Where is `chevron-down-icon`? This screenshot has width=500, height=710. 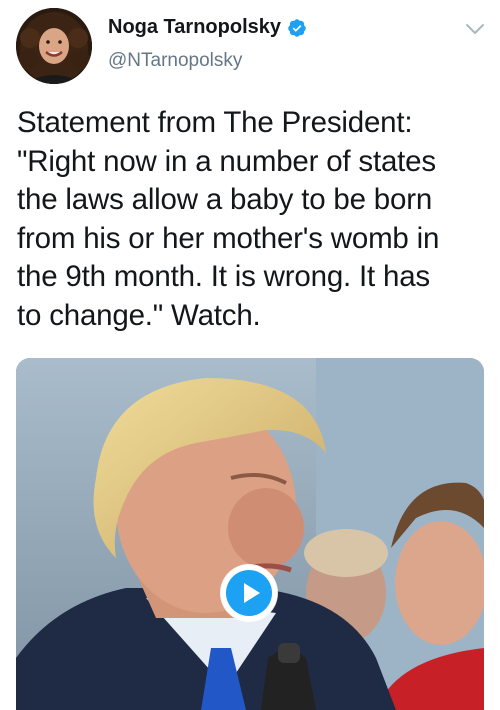 chevron-down-icon is located at coordinates (475, 29).